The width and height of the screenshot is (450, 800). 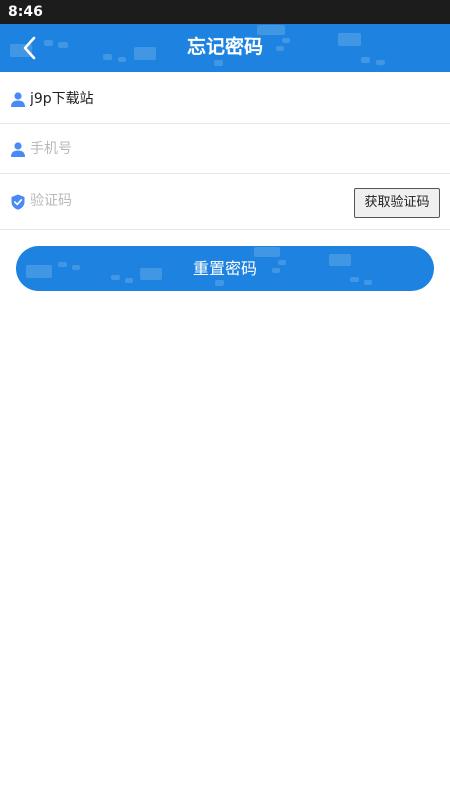 What do you see at coordinates (225, 12) in the screenshot?
I see `status-bar: 8:46` at bounding box center [225, 12].